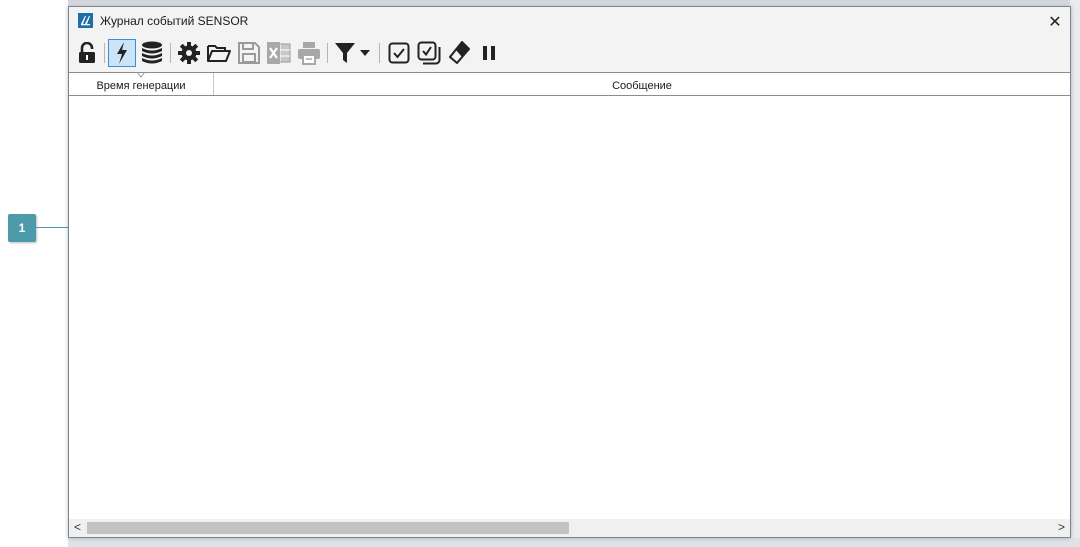  I want to click on filter-dropdown-button, so click(352, 53).